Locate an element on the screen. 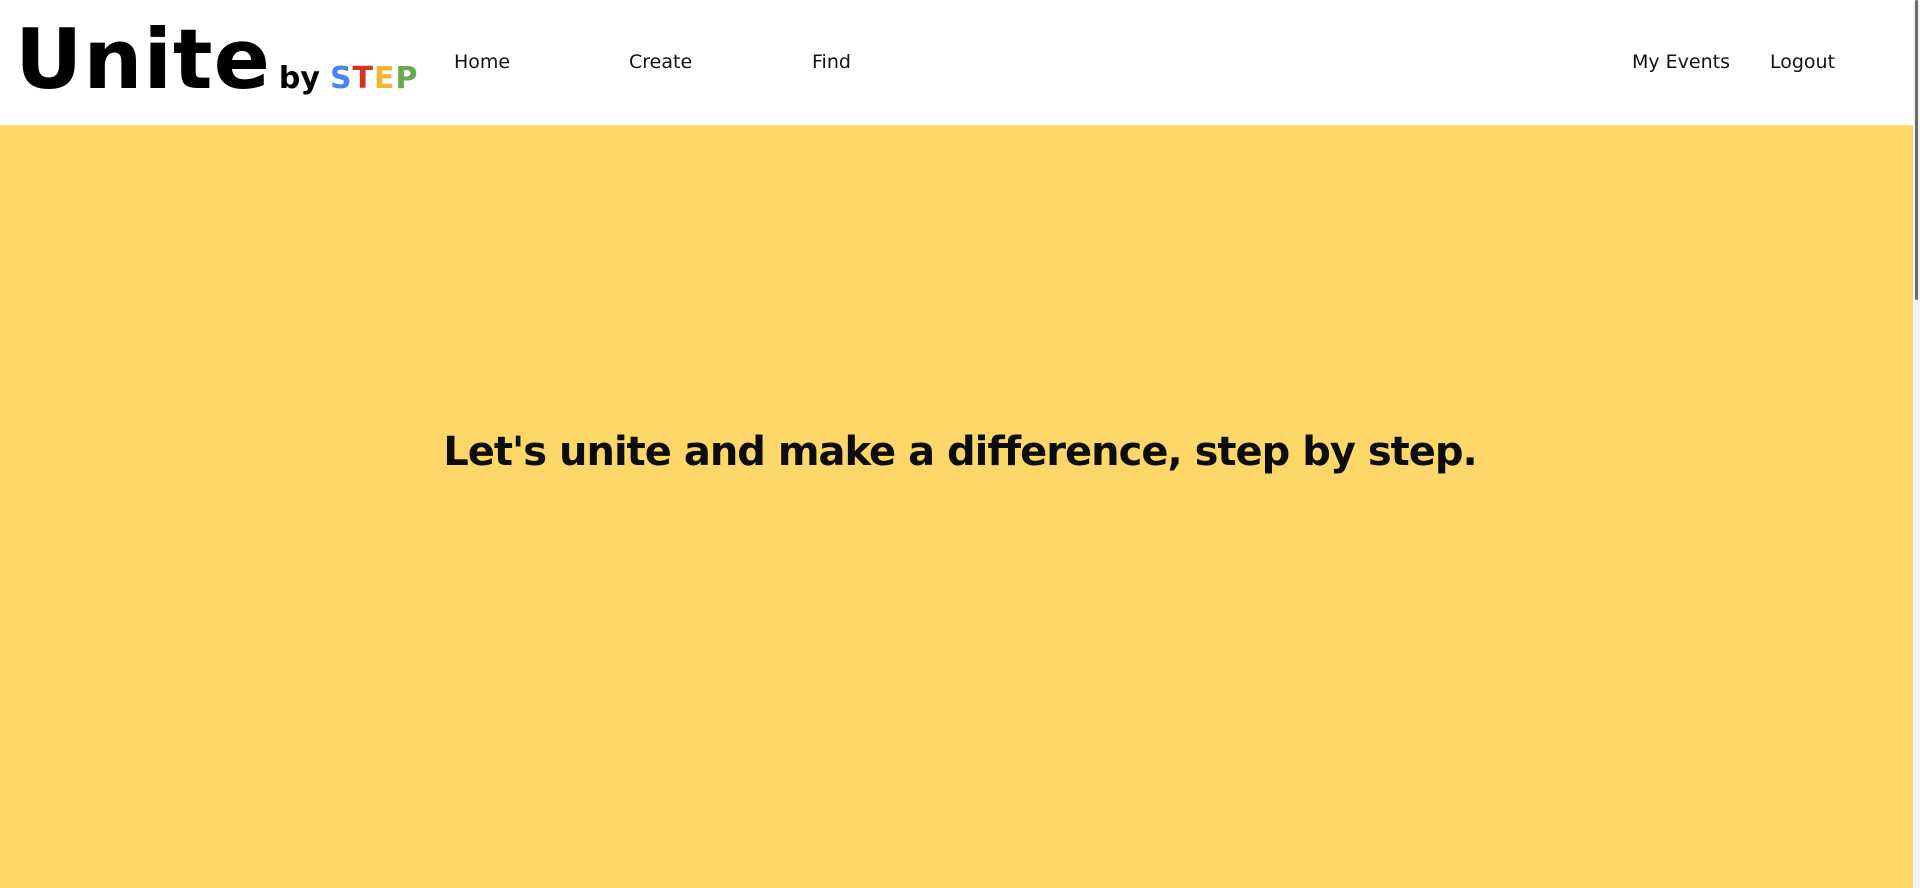 The height and width of the screenshot is (888, 1920). logo-by-text: by is located at coordinates (299, 78).